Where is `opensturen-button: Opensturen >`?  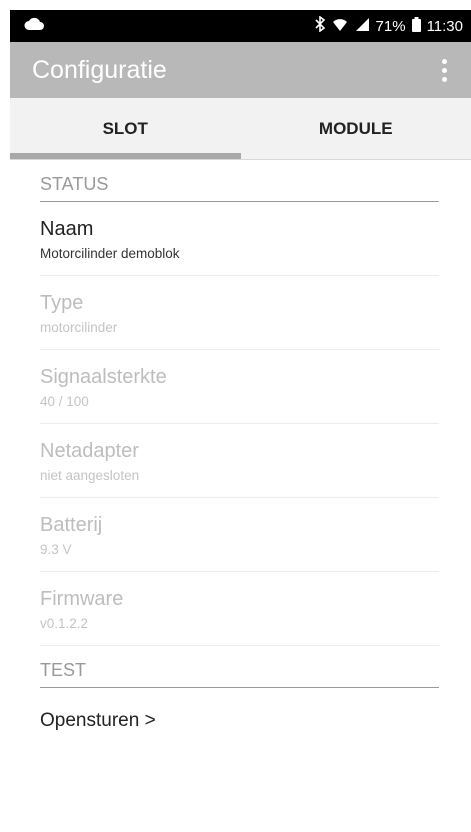 opensturen-button: Opensturen > is located at coordinates (239, 721).